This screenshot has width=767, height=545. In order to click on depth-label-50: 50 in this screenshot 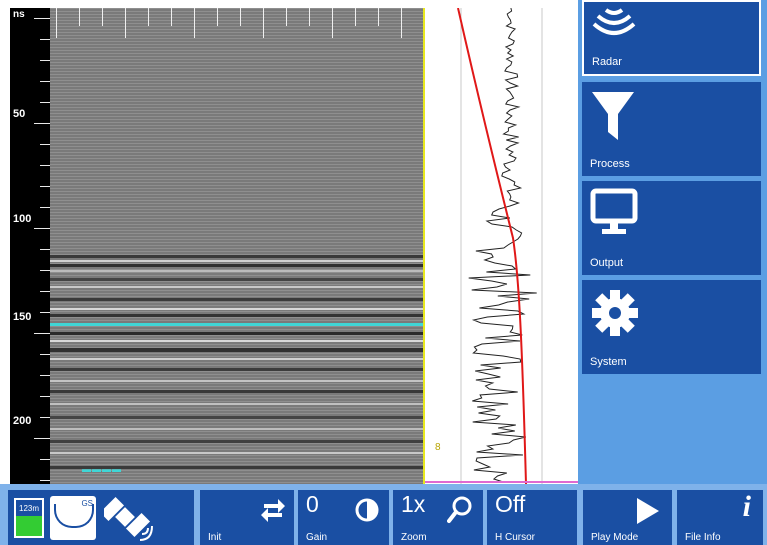, I will do `click(19, 114)`.